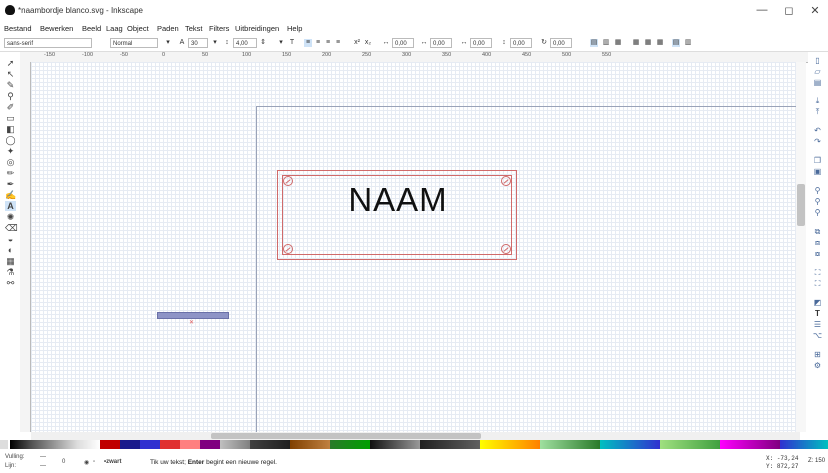 This screenshot has height=473, width=828. What do you see at coordinates (801, 247) in the screenshot?
I see `vertical-scrollbar` at bounding box center [801, 247].